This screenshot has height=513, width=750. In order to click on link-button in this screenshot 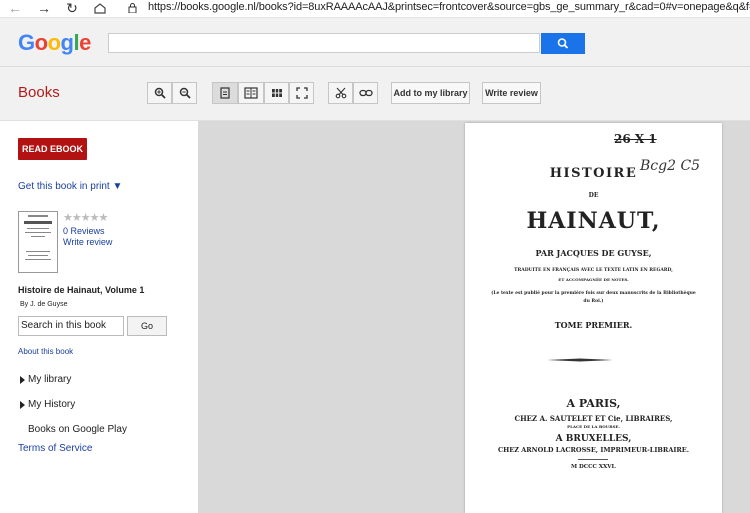, I will do `click(365, 93)`.